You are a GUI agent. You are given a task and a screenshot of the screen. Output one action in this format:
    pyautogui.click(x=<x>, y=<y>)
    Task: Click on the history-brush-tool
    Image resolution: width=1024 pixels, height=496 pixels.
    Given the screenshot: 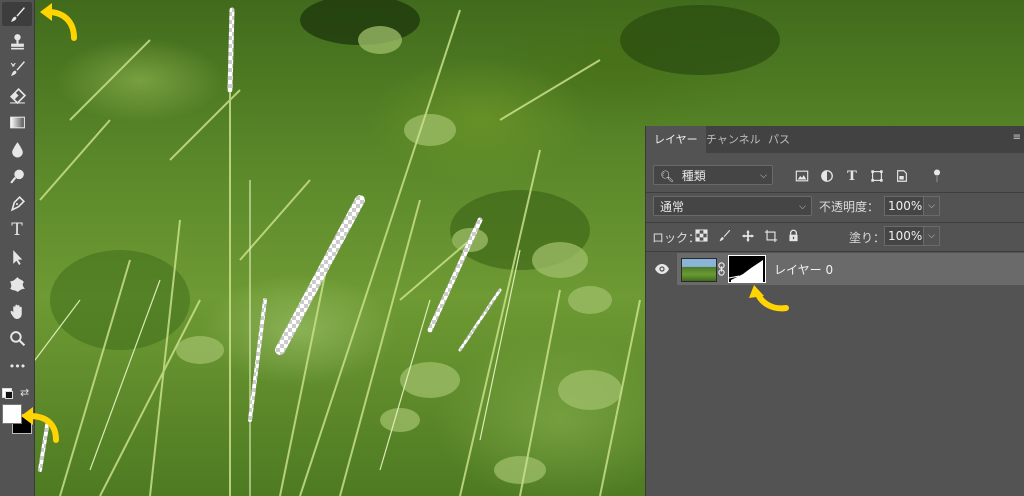 What is the action you would take?
    pyautogui.click(x=17, y=68)
    